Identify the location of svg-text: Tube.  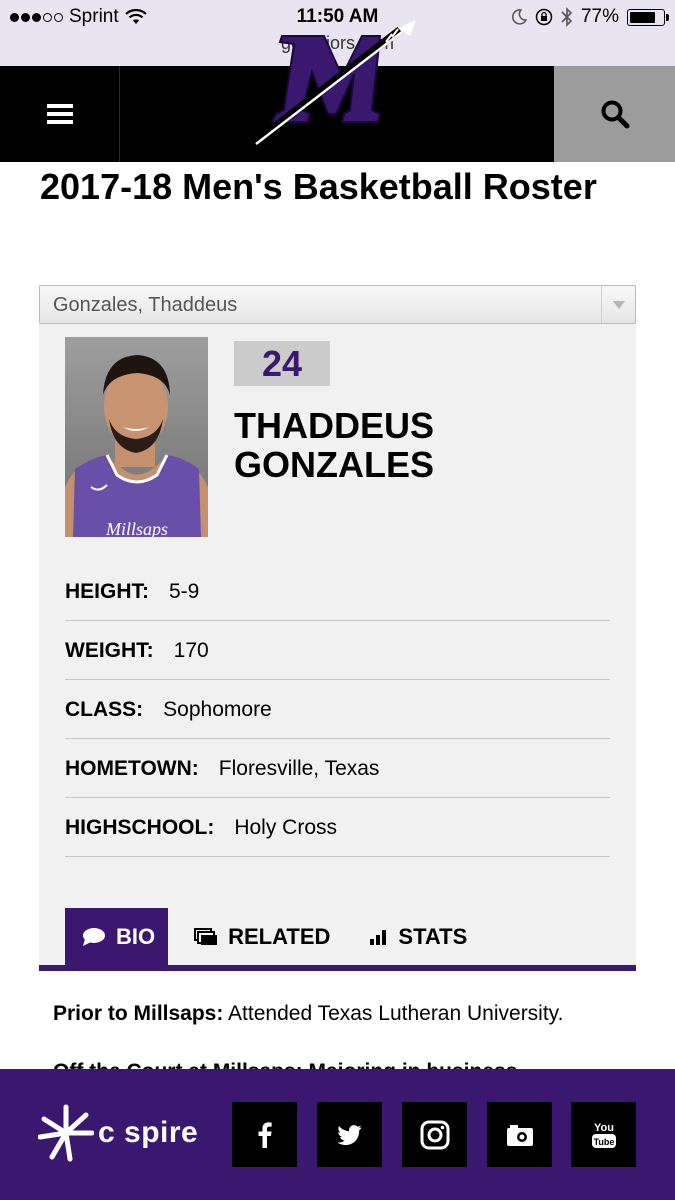
(603, 1142).